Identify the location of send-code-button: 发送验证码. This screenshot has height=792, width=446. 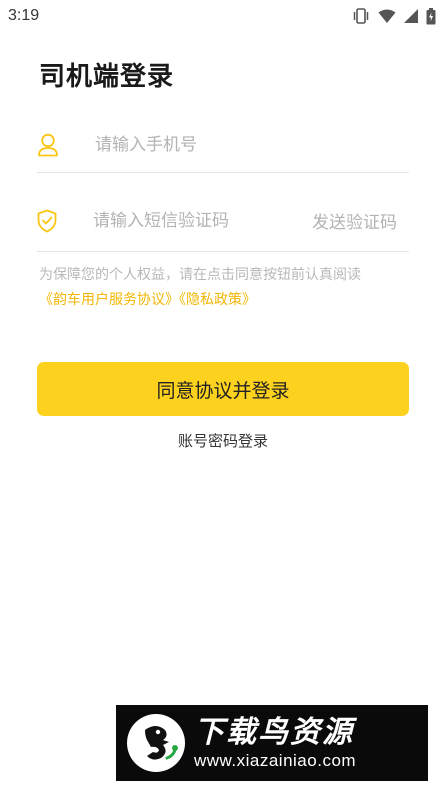
(354, 220).